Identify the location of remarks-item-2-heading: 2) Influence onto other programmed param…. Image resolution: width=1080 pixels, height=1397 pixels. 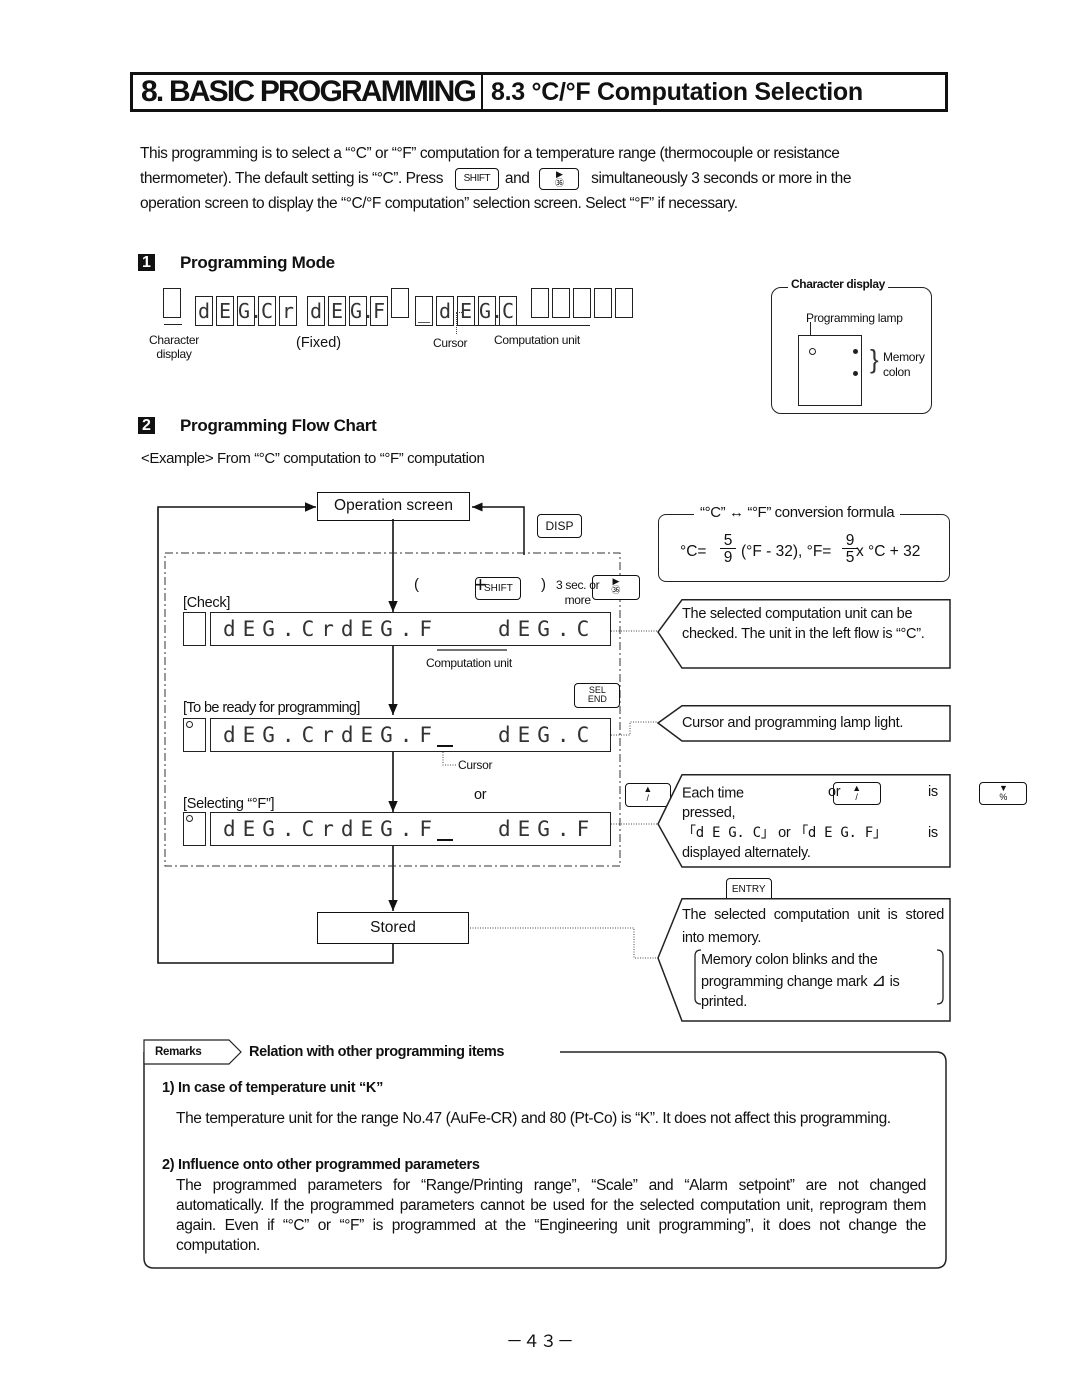
(321, 1165).